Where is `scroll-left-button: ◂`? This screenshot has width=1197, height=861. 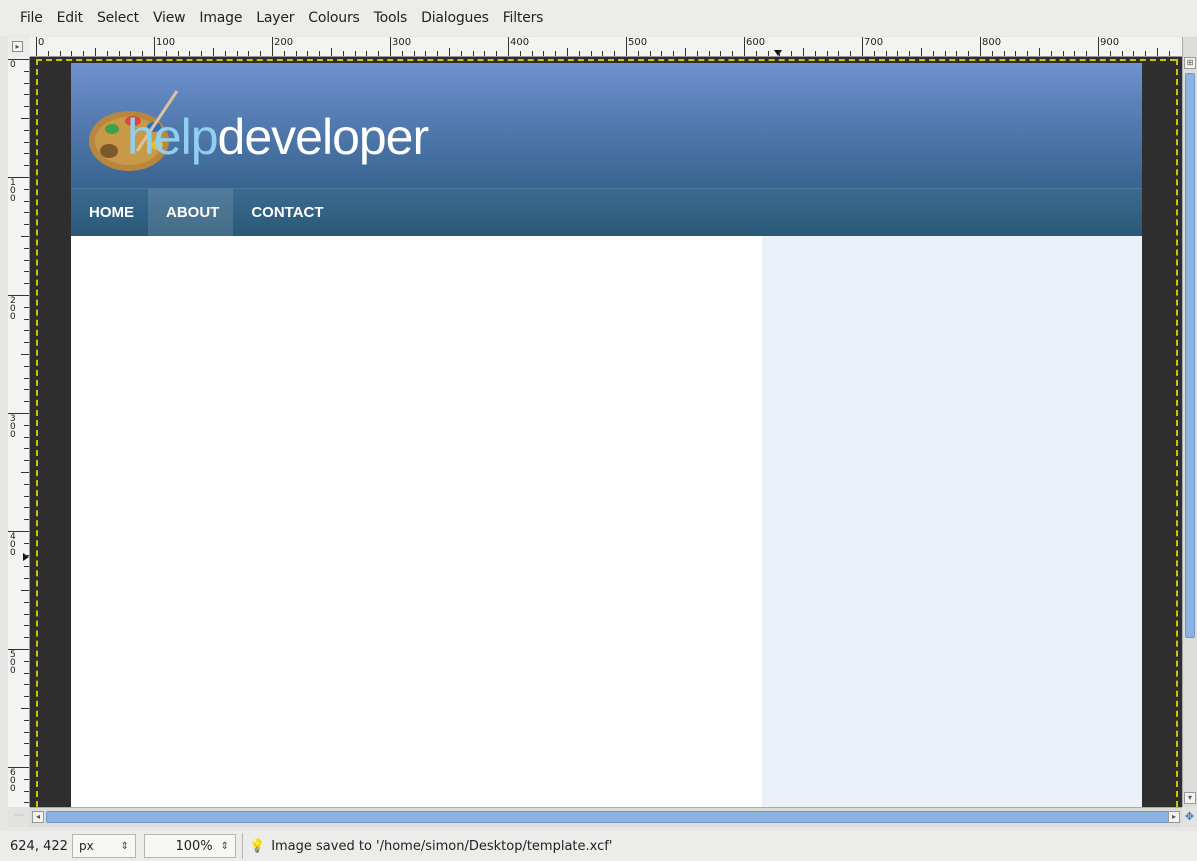
scroll-left-button: ◂ is located at coordinates (38, 817).